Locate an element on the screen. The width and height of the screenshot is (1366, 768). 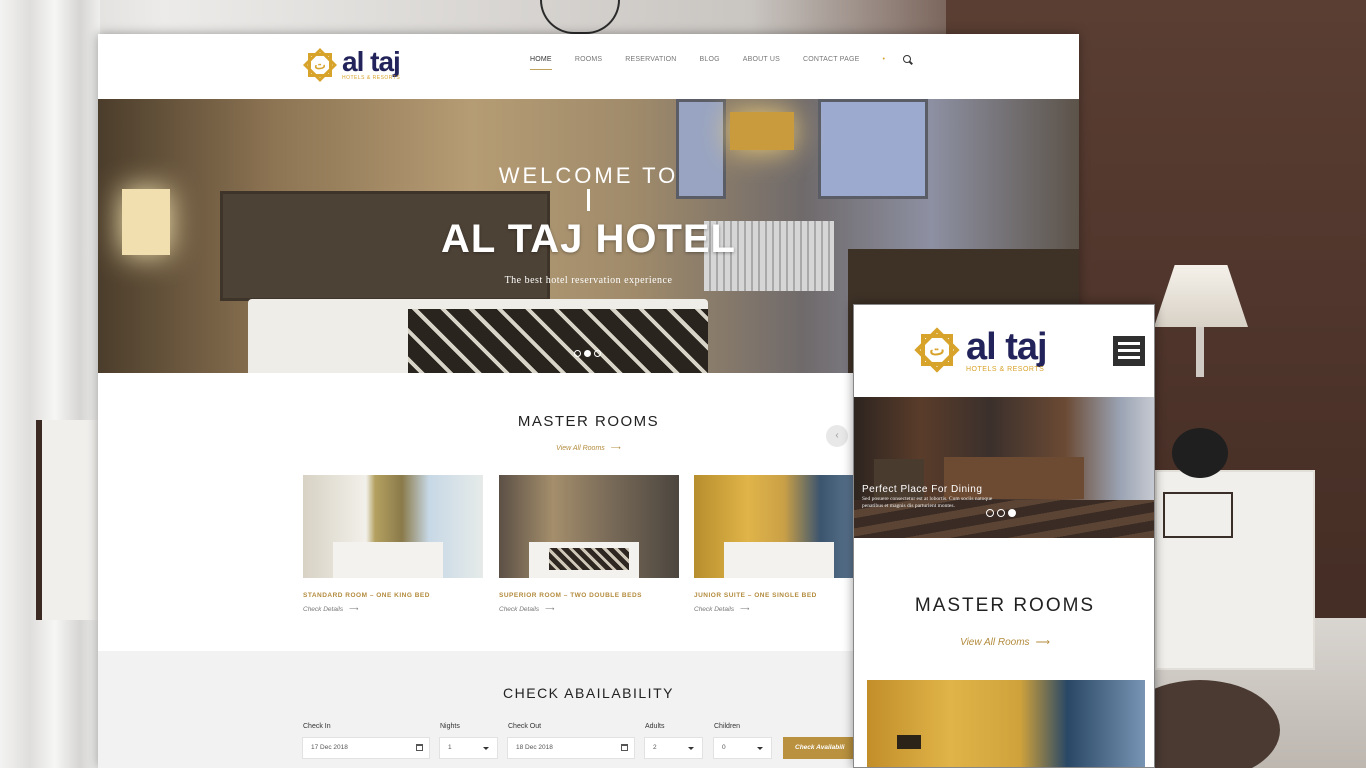
room-name: STANDARD ROOM – ONE KING BED is located at coordinates (393, 595).